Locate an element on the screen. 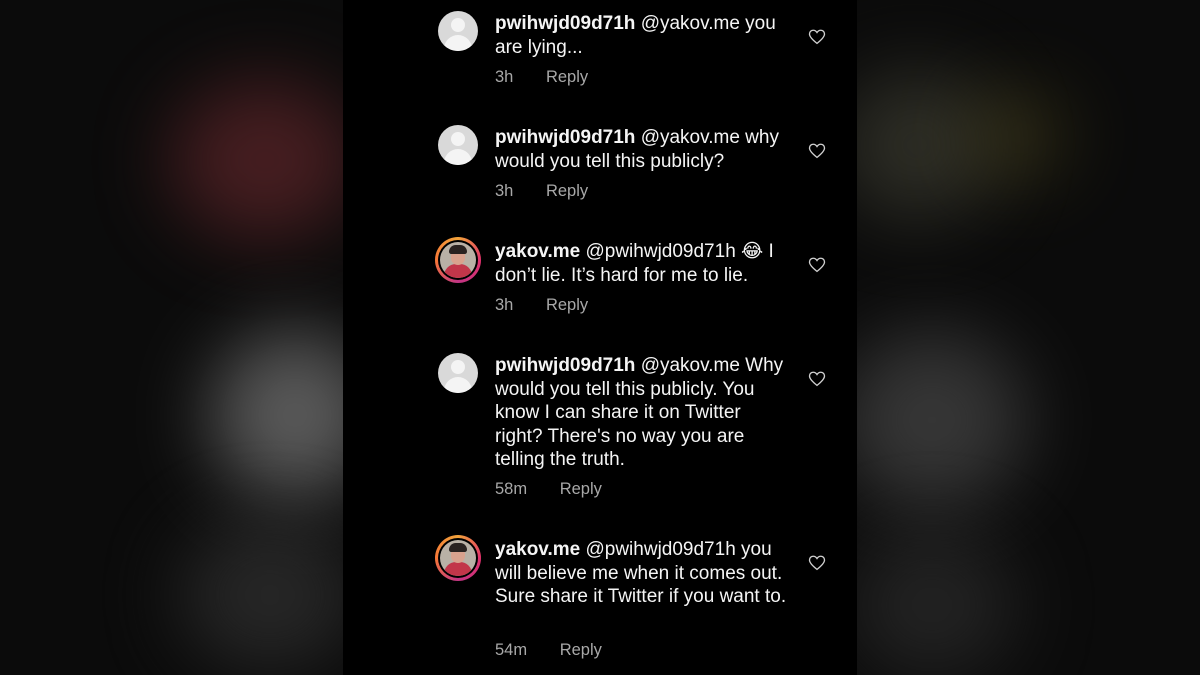 The width and height of the screenshot is (1200, 675). comment-body-before-emoji: @pwihwjd09d71h is located at coordinates (663, 251).